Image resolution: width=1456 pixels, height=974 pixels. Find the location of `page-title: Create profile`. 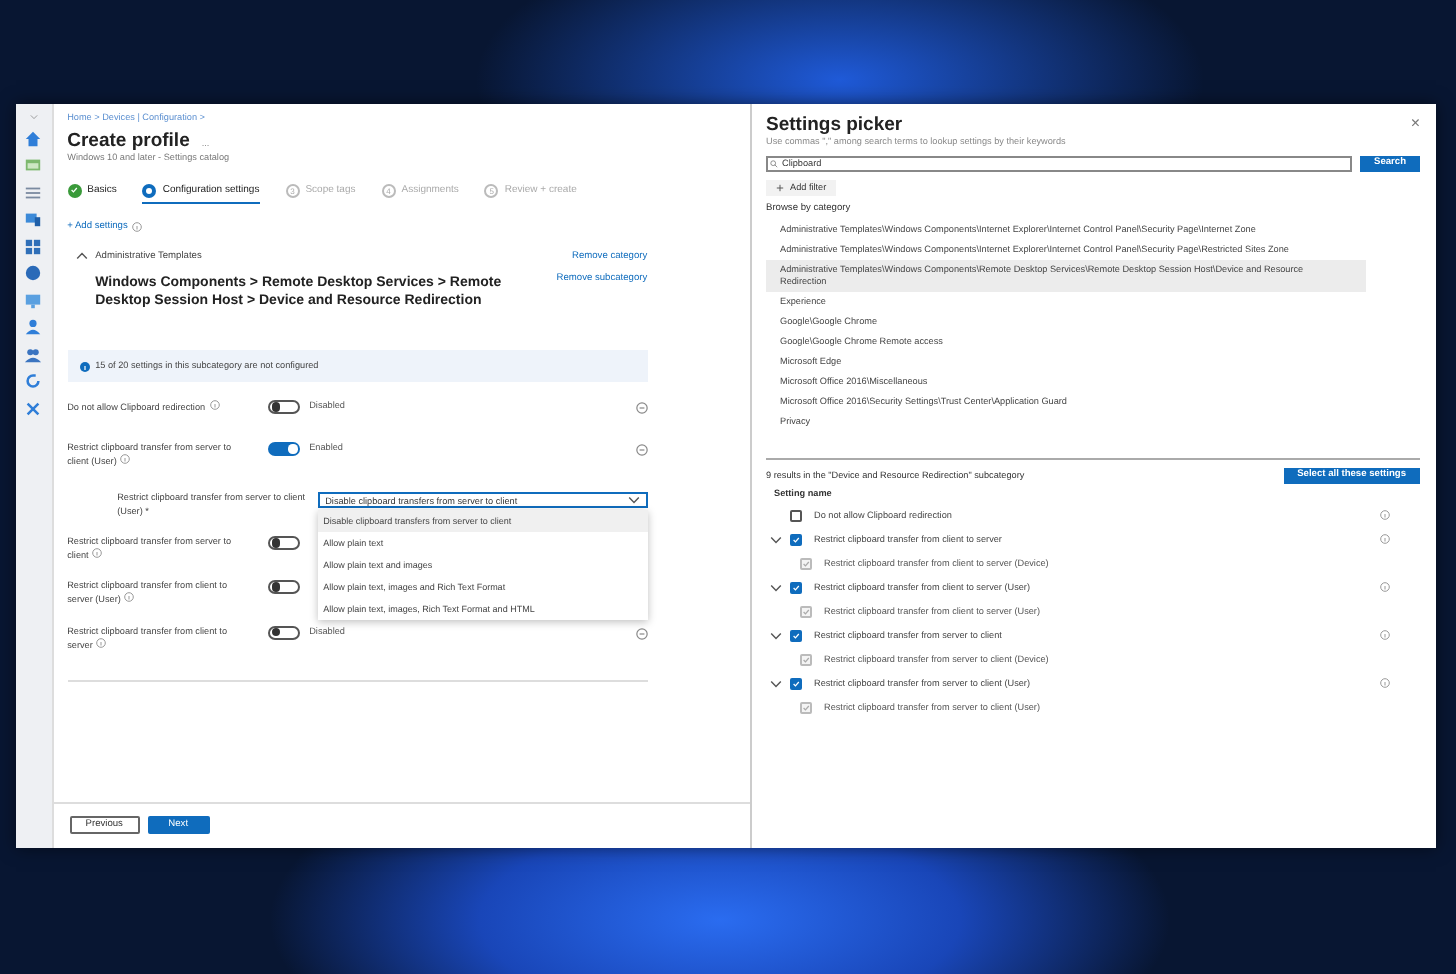

page-title: Create profile is located at coordinates (128, 140).